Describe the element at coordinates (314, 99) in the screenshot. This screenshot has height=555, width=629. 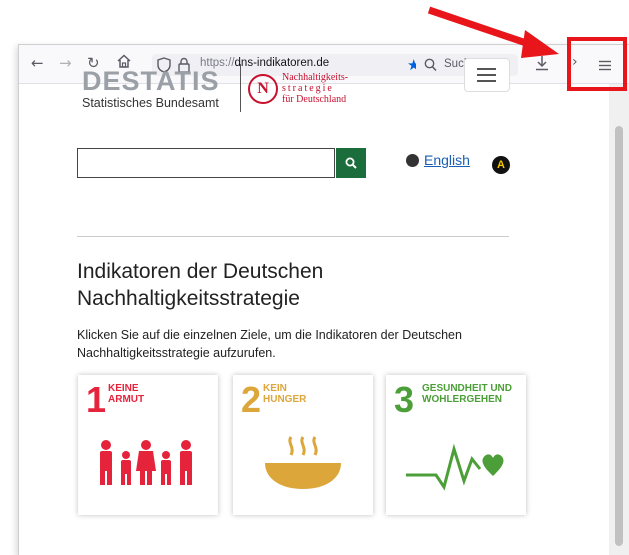
I see `nh-line-3: für Deutschland` at that location.